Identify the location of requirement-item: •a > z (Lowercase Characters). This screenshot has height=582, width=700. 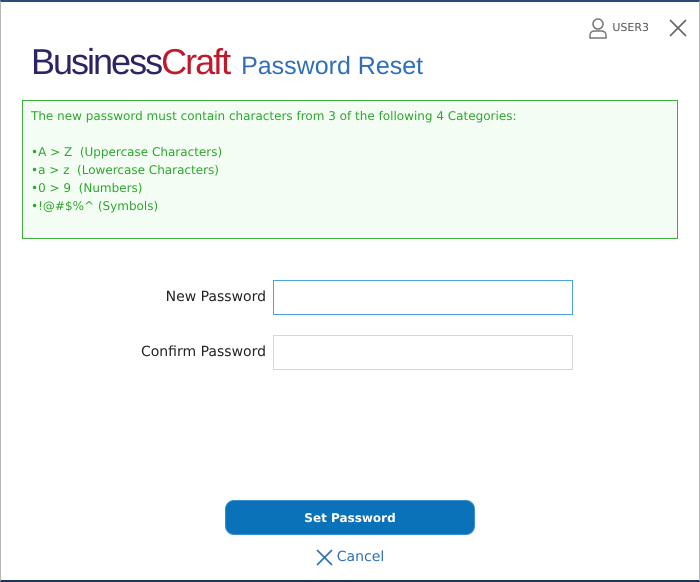
(125, 170).